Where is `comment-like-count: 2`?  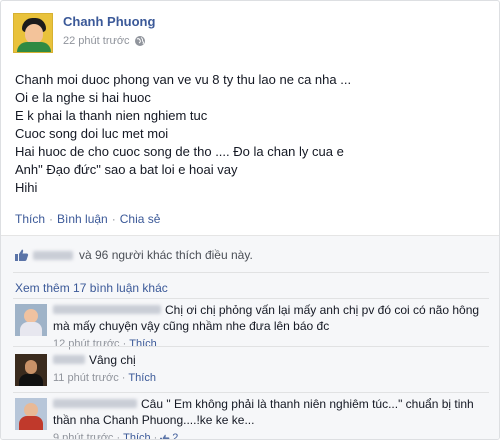 comment-like-count: 2 is located at coordinates (169, 435).